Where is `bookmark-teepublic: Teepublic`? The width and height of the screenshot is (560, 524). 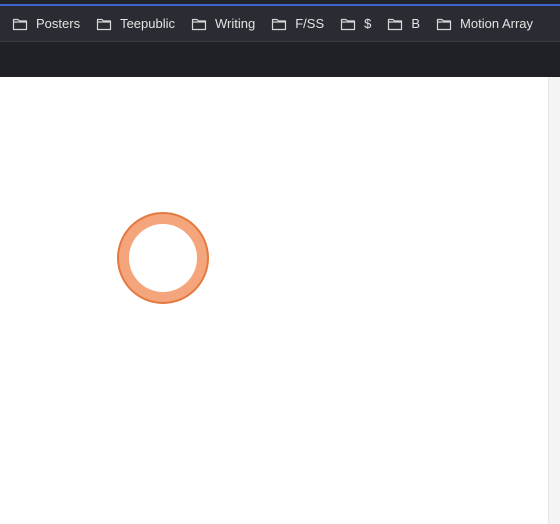
bookmark-teepublic: Teepublic is located at coordinates (135, 24).